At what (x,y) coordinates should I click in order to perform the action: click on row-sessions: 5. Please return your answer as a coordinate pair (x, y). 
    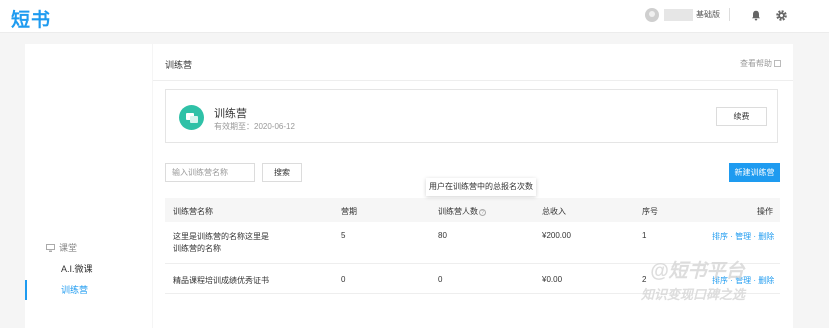
    Looking at the image, I should click on (343, 235).